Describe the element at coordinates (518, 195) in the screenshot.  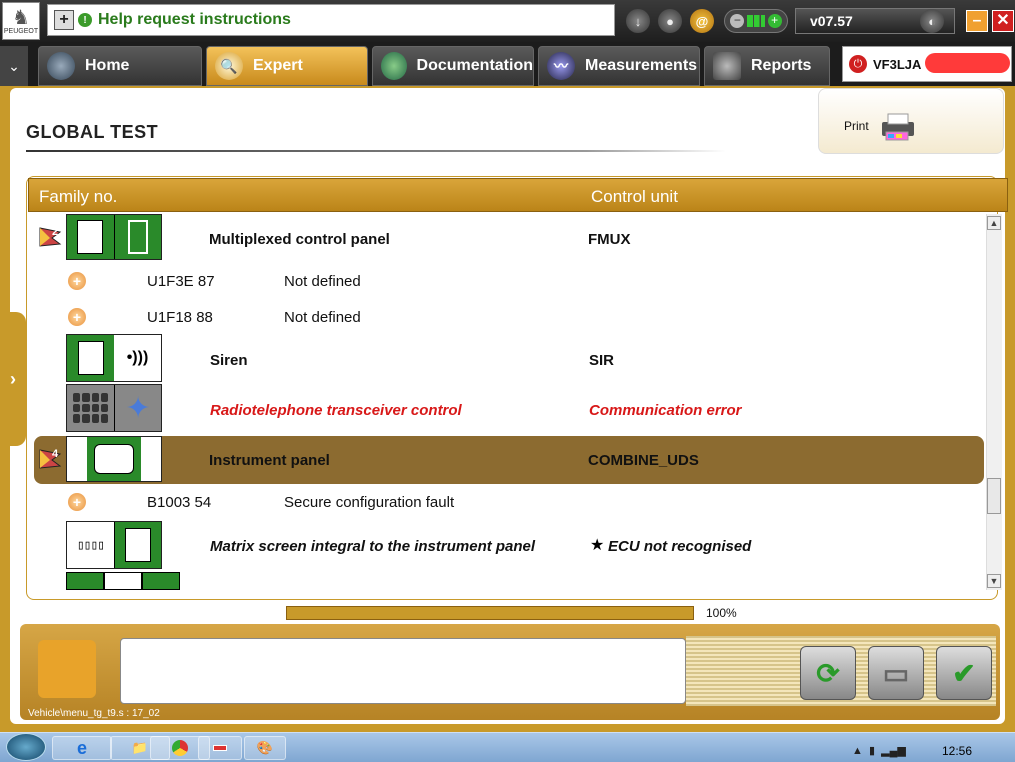
I see `table-header: Family no. Control unit` at that location.